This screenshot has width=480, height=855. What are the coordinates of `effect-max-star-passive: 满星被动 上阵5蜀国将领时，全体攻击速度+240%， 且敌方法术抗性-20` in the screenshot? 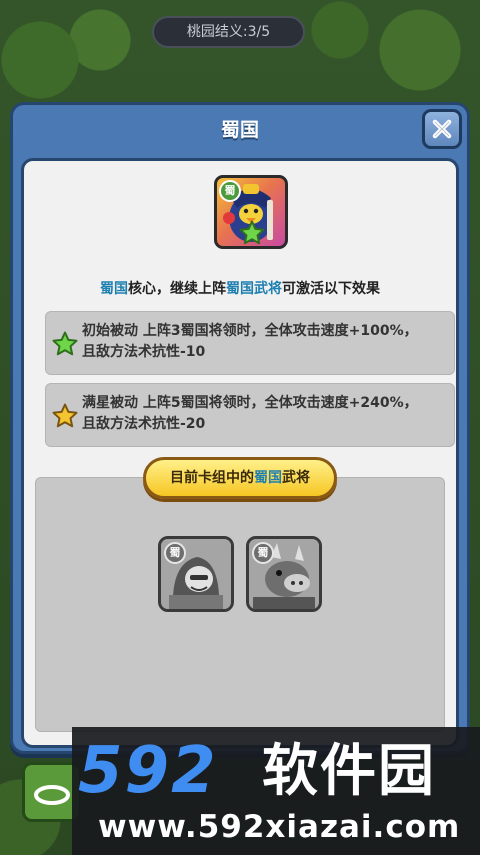 It's located at (250, 415).